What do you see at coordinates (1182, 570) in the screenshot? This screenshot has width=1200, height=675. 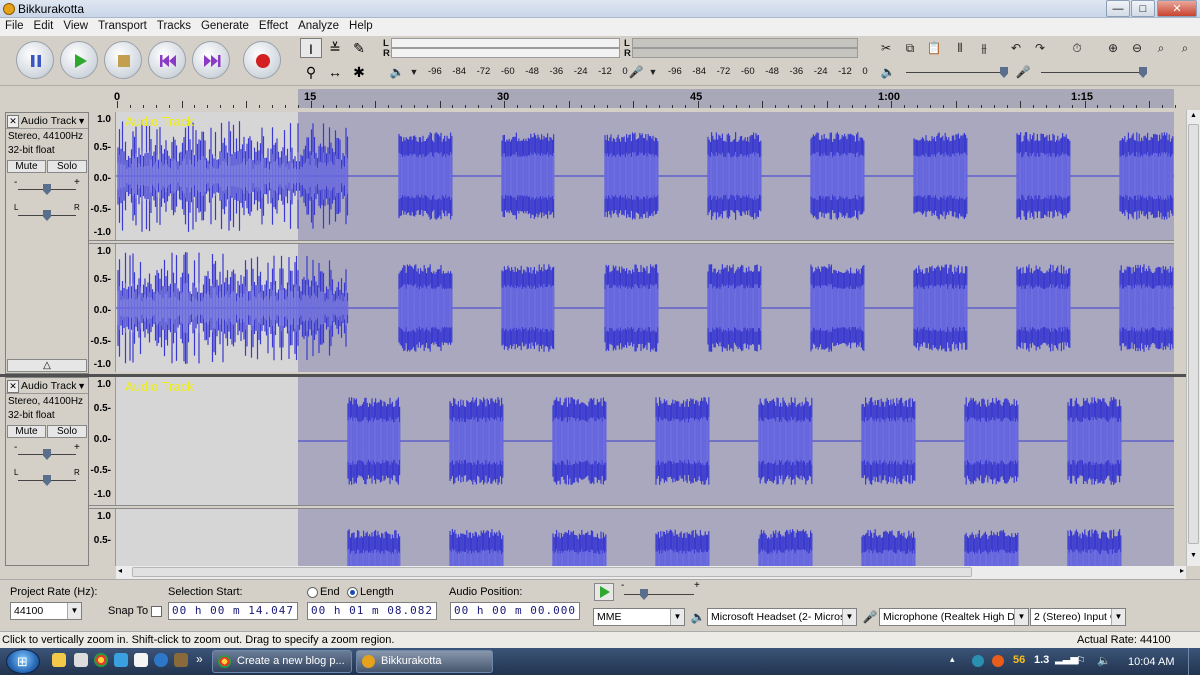 I see `scroll-right-icon: ▸` at bounding box center [1182, 570].